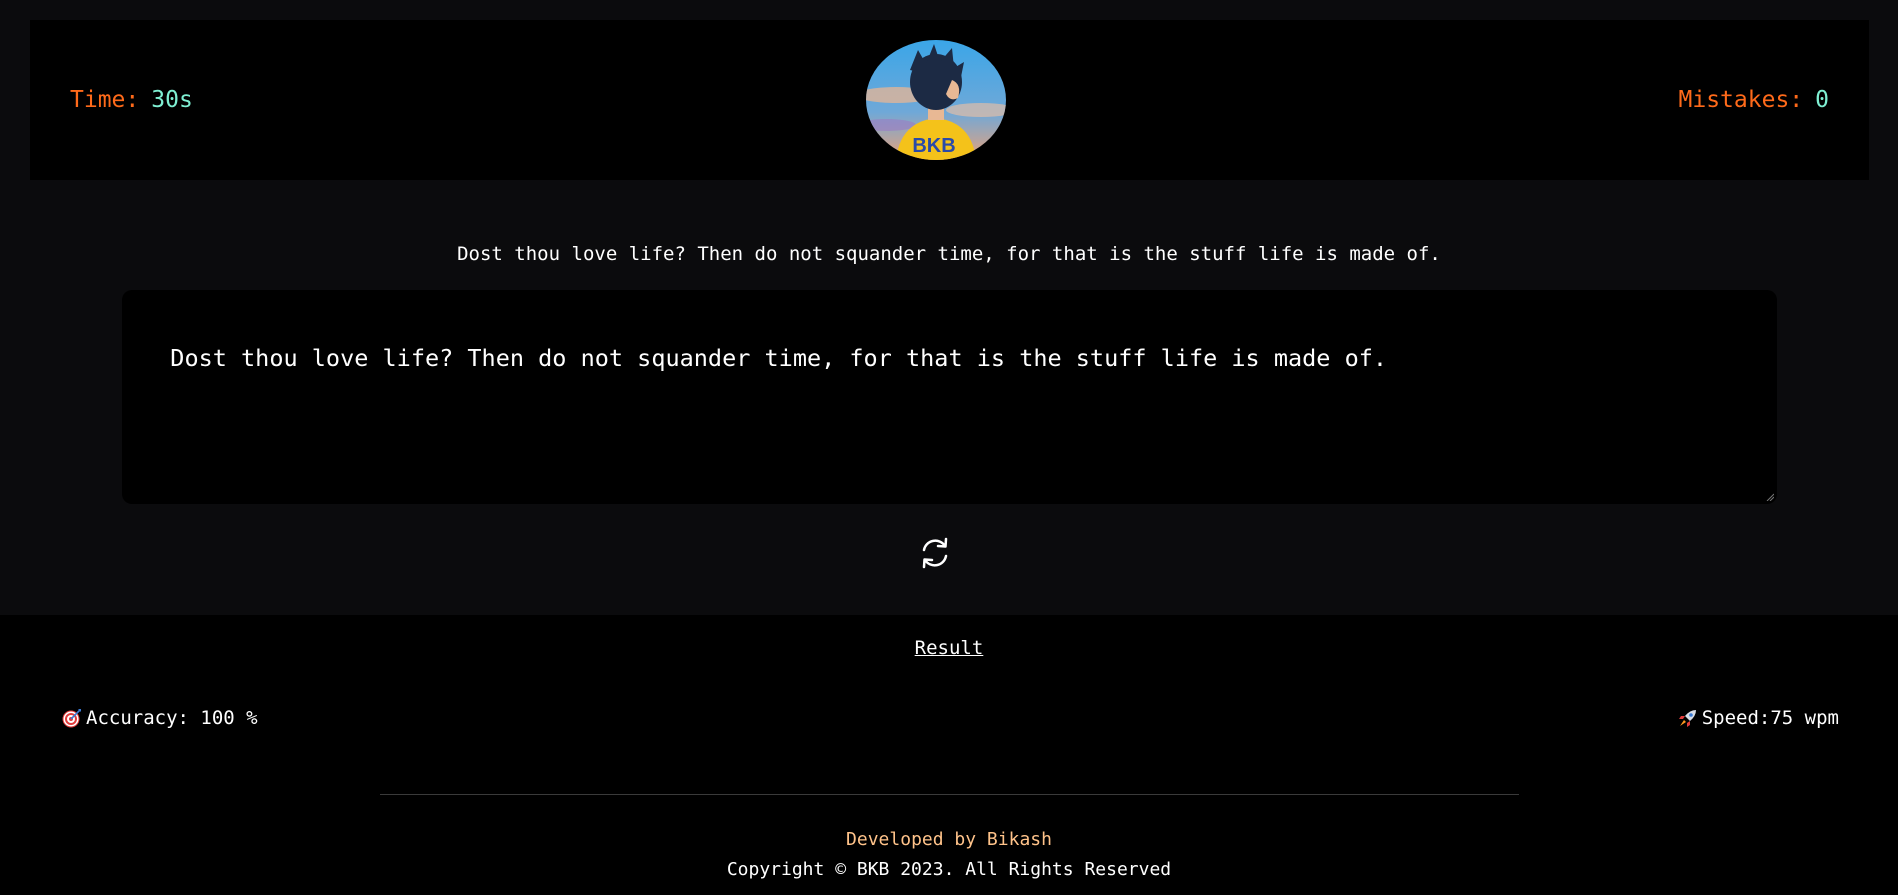 This screenshot has width=1898, height=895. What do you see at coordinates (71, 718) in the screenshot?
I see `target-icon` at bounding box center [71, 718].